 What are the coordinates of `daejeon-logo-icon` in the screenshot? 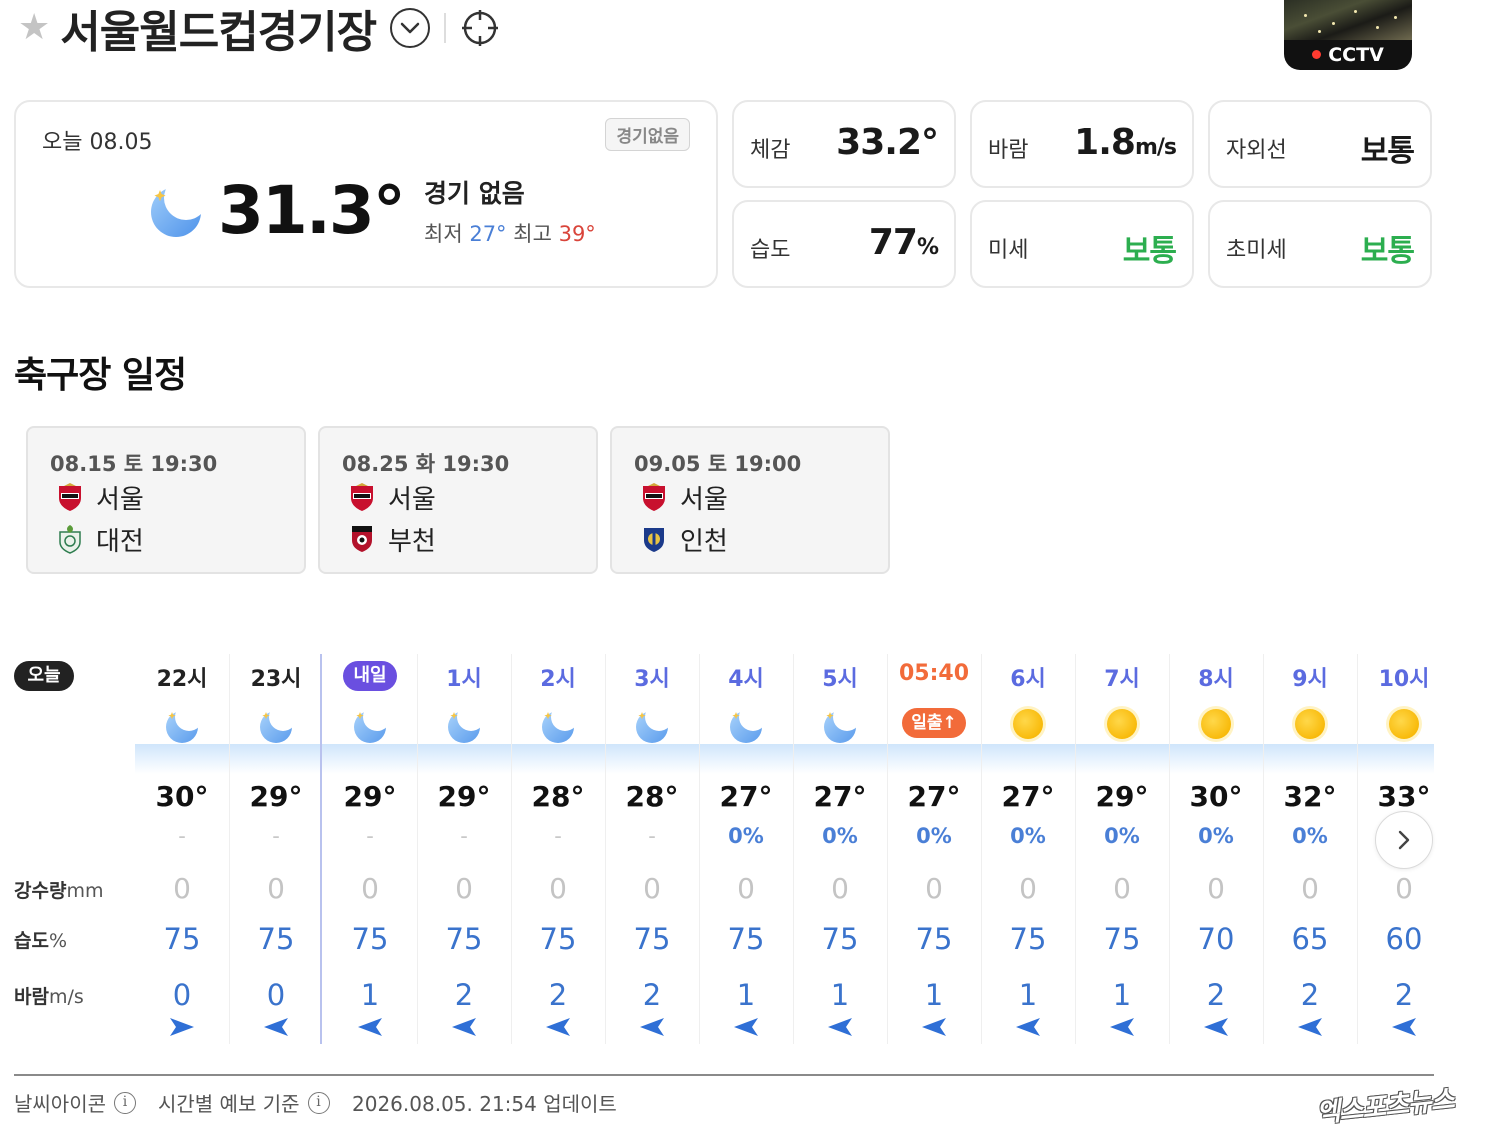 It's located at (70, 539).